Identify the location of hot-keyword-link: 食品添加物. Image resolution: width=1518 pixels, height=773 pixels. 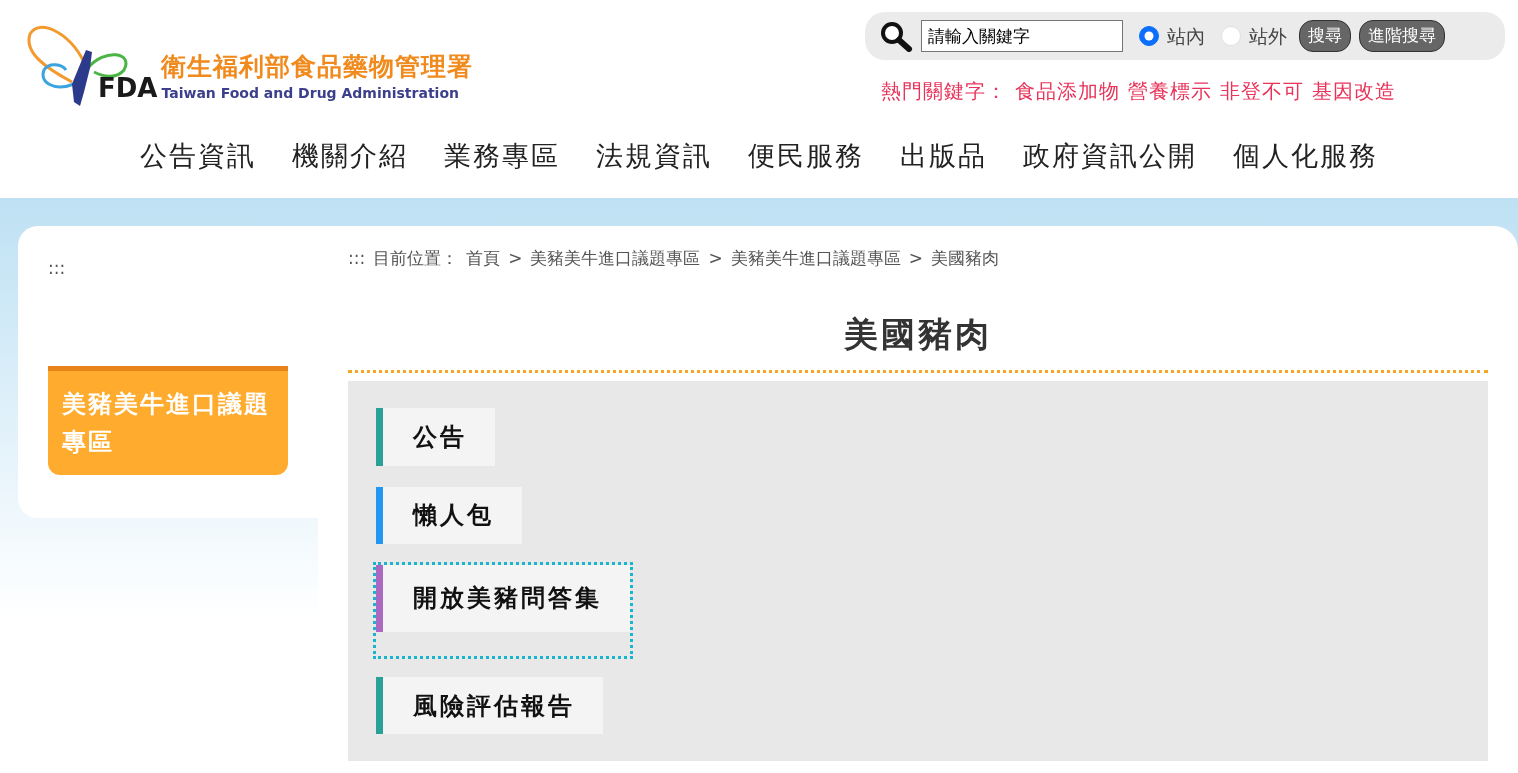
(1067, 91).